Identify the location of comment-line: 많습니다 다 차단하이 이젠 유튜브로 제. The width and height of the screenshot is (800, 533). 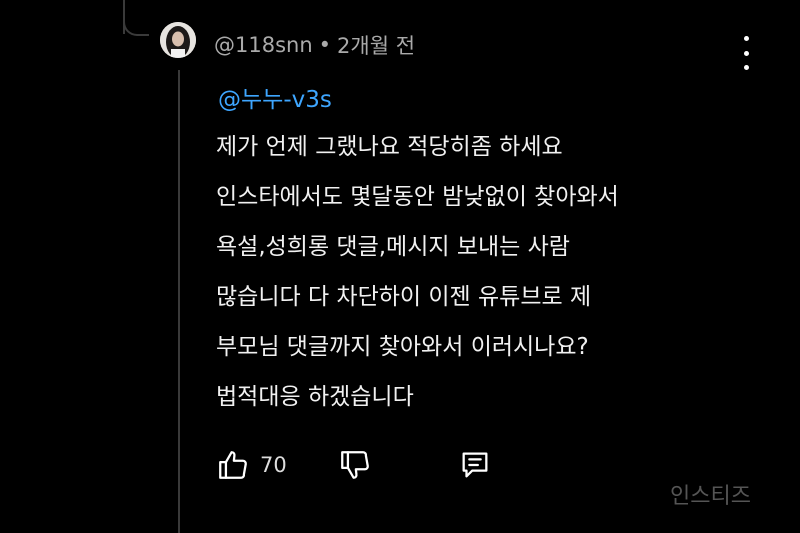
(404, 297).